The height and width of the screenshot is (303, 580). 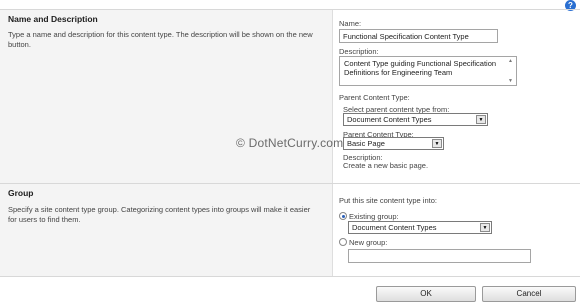 I want to click on description-label: Description:, so click(x=359, y=51).